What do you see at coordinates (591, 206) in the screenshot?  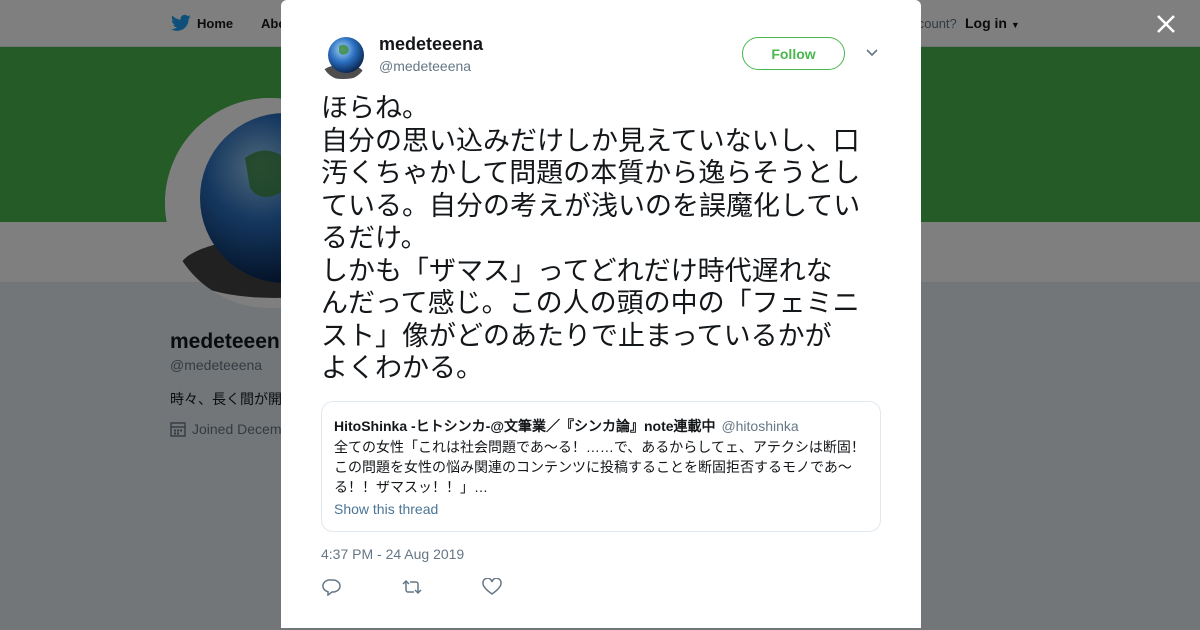 I see `tweet-line: ている。自分の考えが浅いのを誤魔化してい` at bounding box center [591, 206].